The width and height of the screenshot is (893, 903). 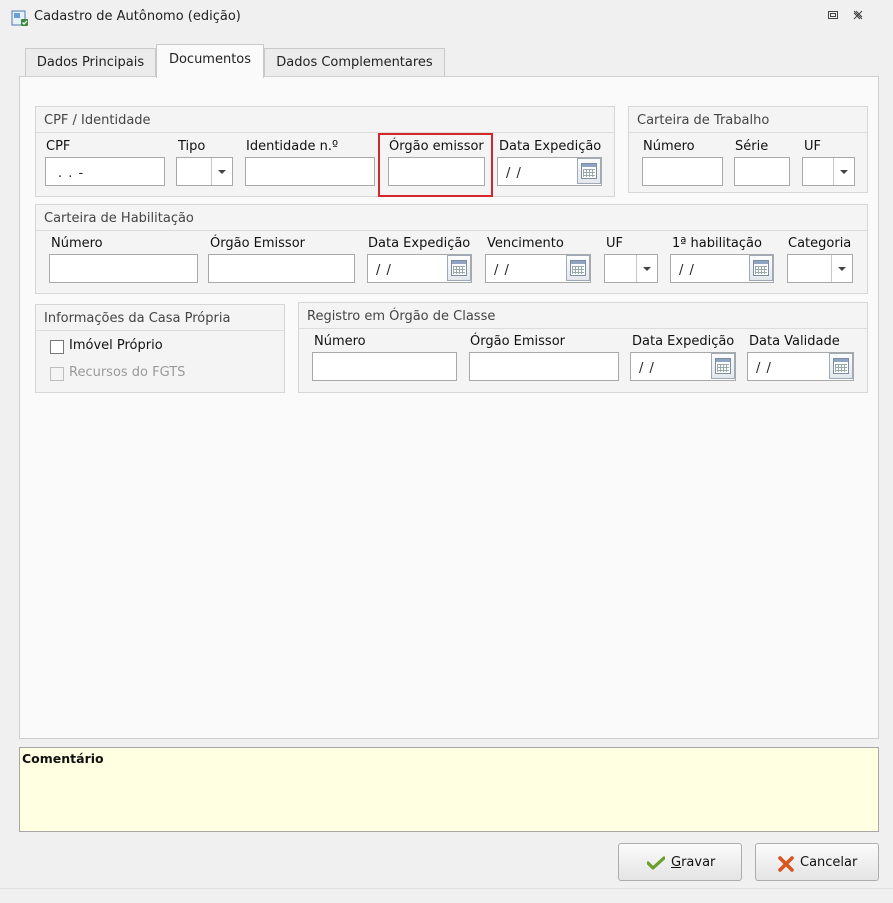 What do you see at coordinates (647, 368) in the screenshot?
I see `rc-data-expedicao-value: / /` at bounding box center [647, 368].